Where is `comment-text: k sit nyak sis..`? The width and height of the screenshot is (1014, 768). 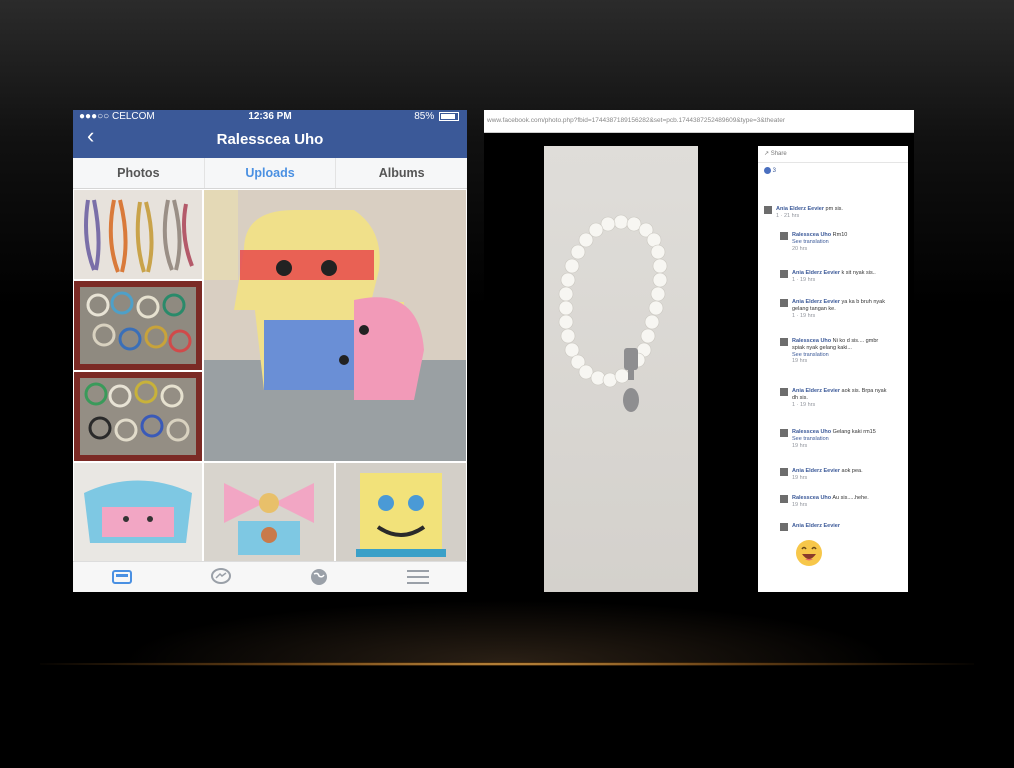 comment-text: k sit nyak sis.. is located at coordinates (858, 273).